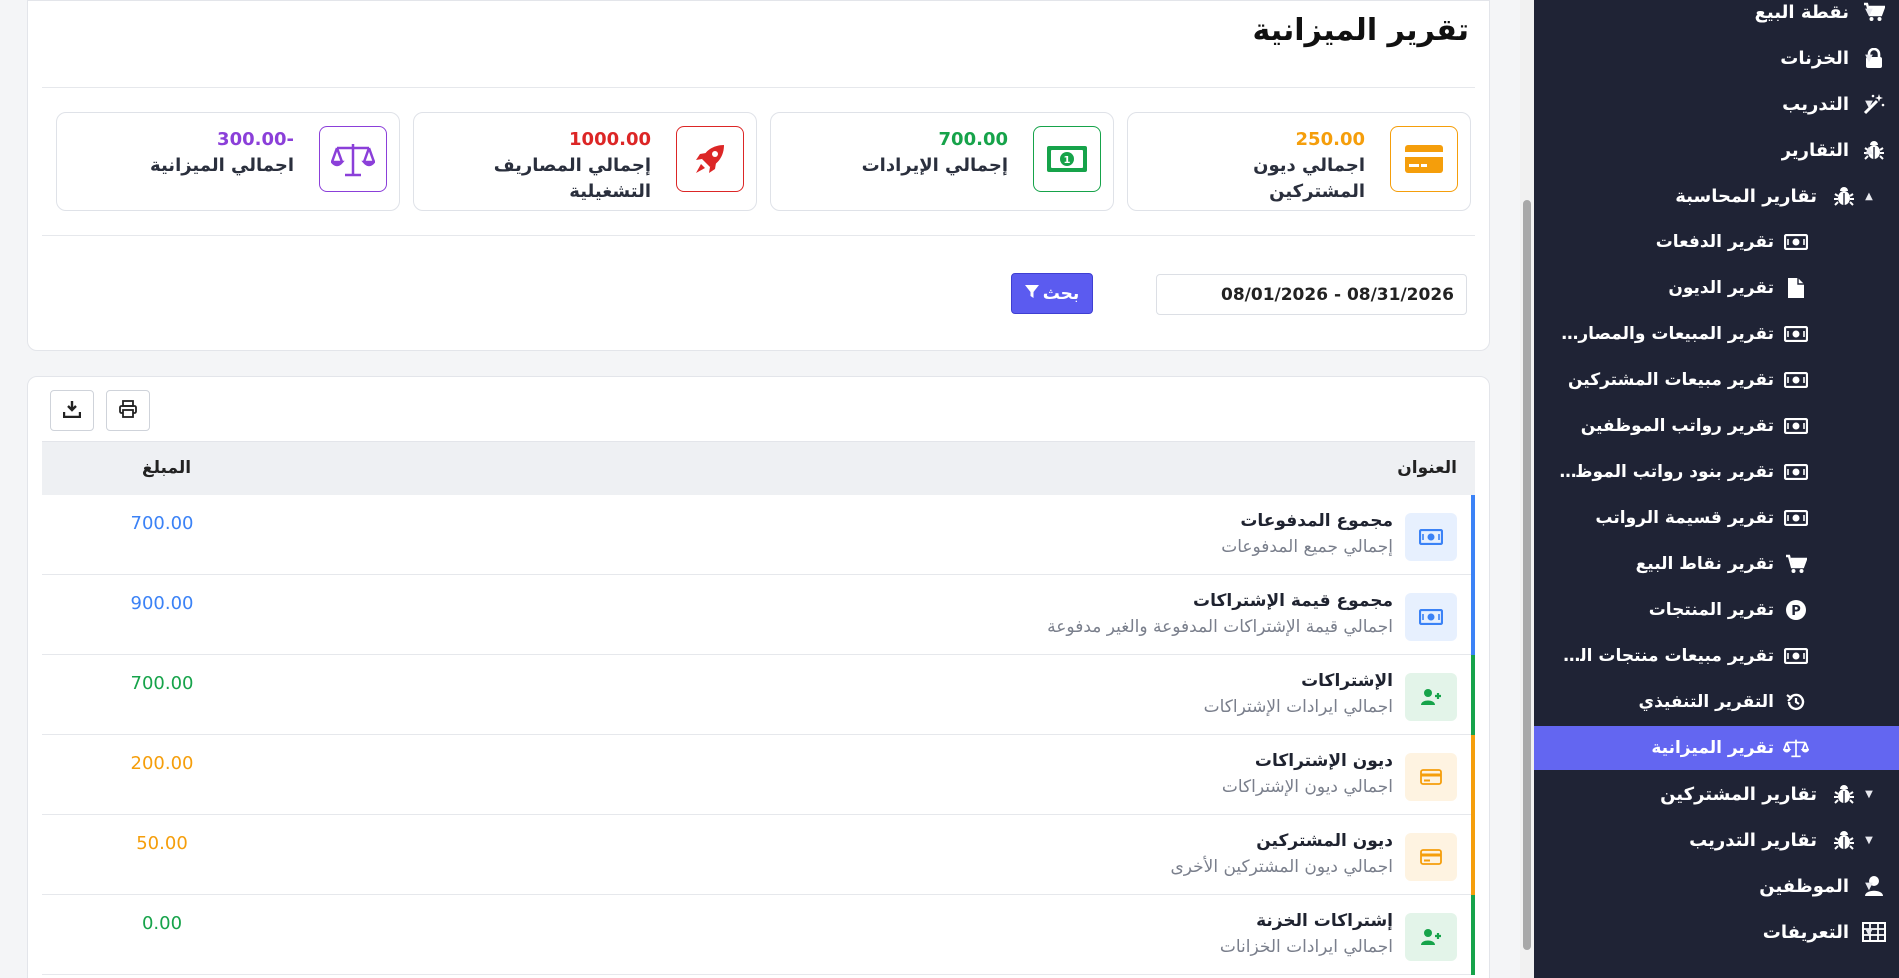 This screenshot has height=978, width=1899. Describe the element at coordinates (1309, 178) in the screenshot. I see `stat-label: اجمالي ديون المشتركين` at that location.